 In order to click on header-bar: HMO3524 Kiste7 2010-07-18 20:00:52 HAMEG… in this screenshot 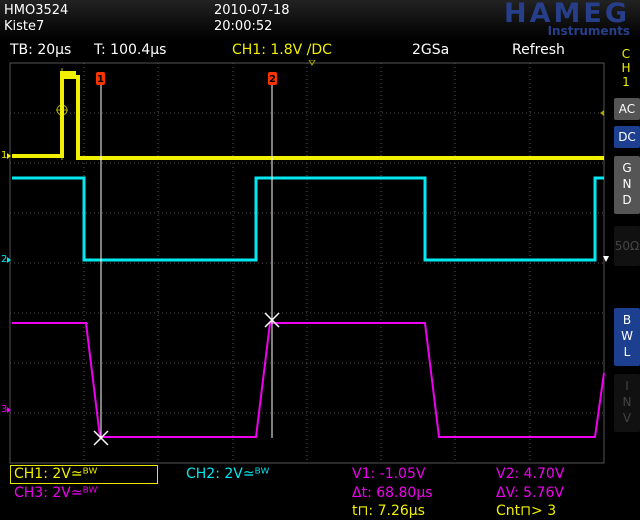, I will do `click(320, 20)`.